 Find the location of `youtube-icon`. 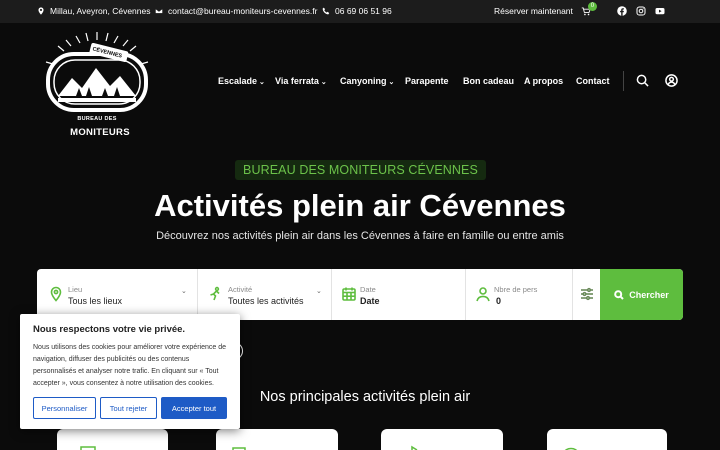

youtube-icon is located at coordinates (660, 11).